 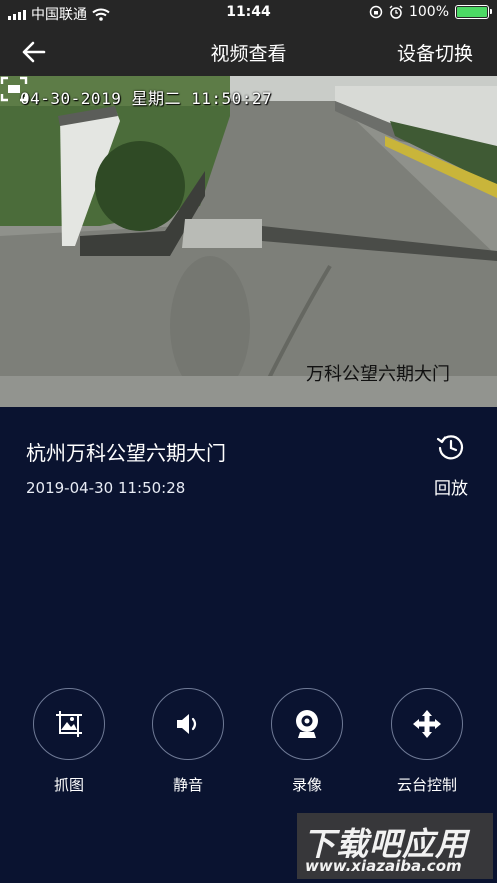 What do you see at coordinates (68, 785) in the screenshot?
I see `snapshot-label: 抓图` at bounding box center [68, 785].